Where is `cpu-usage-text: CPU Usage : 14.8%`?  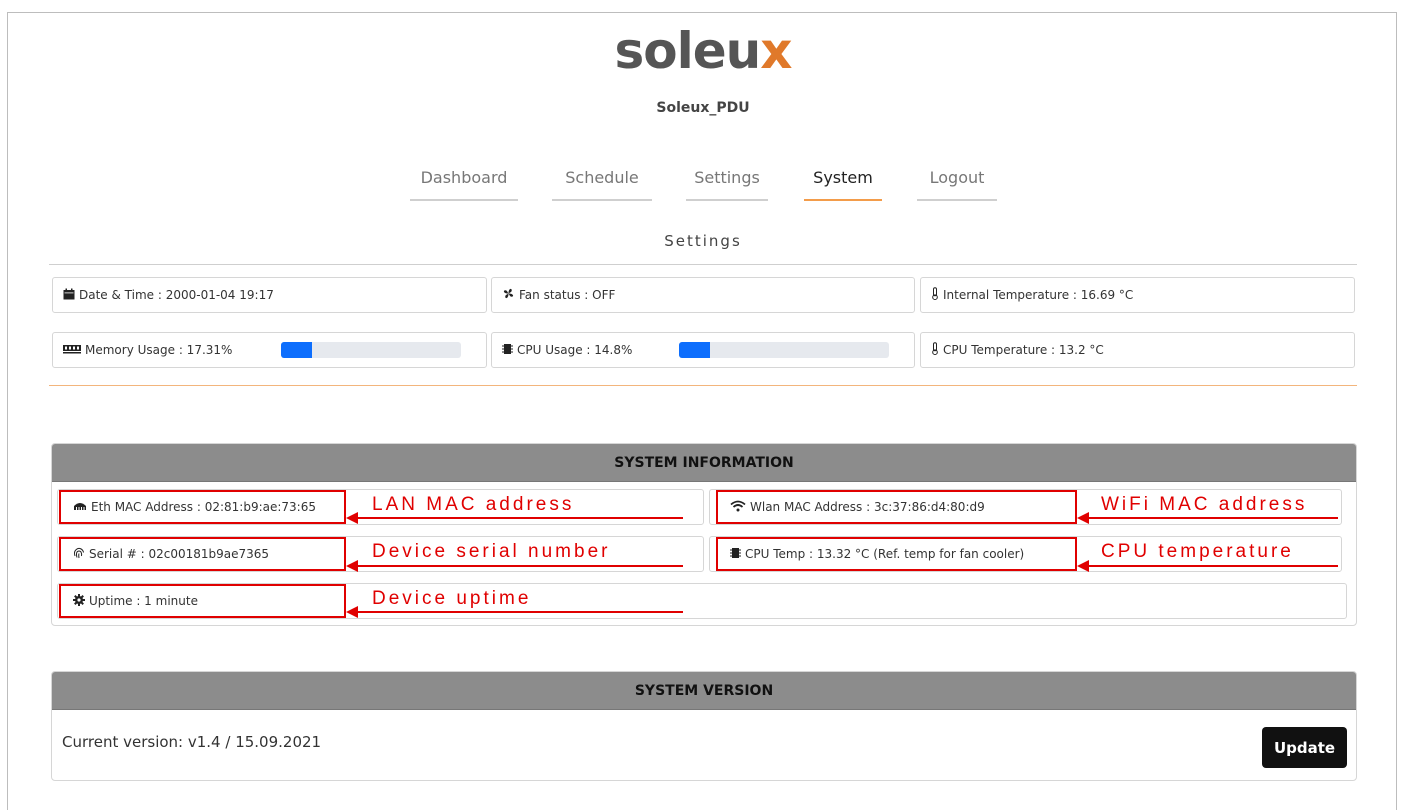 cpu-usage-text: CPU Usage : 14.8% is located at coordinates (575, 350).